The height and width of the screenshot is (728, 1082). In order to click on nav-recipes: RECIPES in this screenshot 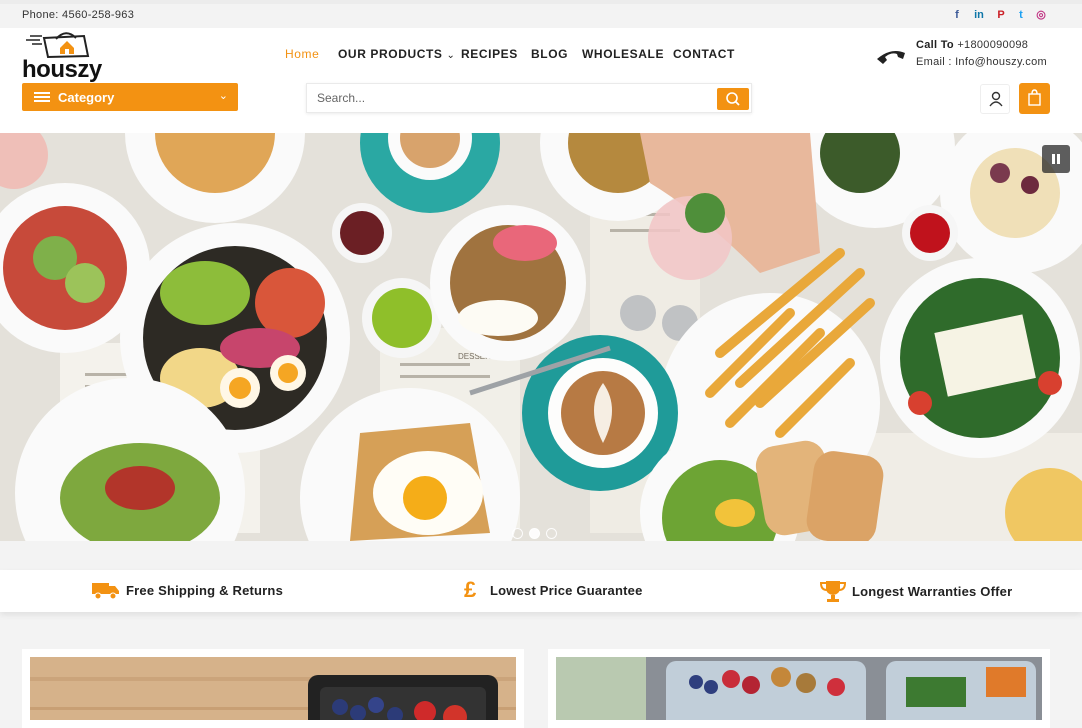, I will do `click(496, 54)`.